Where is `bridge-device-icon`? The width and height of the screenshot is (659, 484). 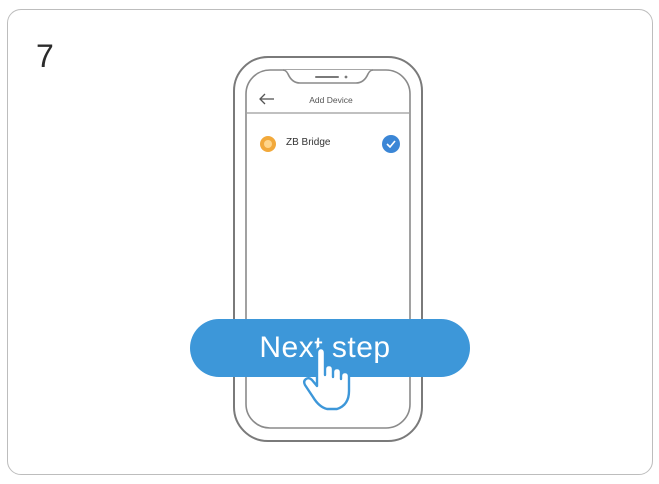 bridge-device-icon is located at coordinates (268, 144).